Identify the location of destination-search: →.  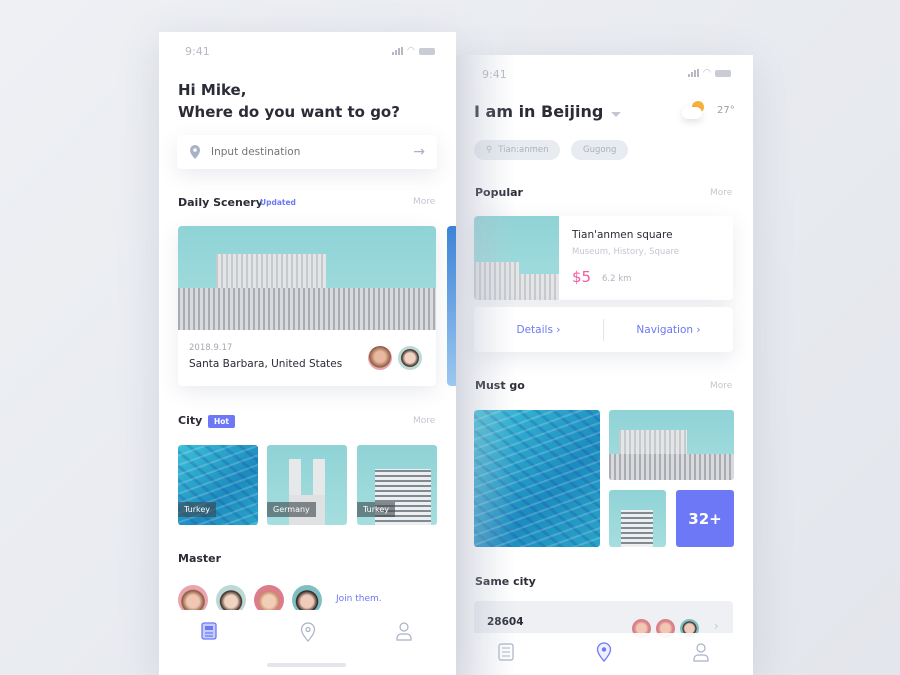
(307, 152).